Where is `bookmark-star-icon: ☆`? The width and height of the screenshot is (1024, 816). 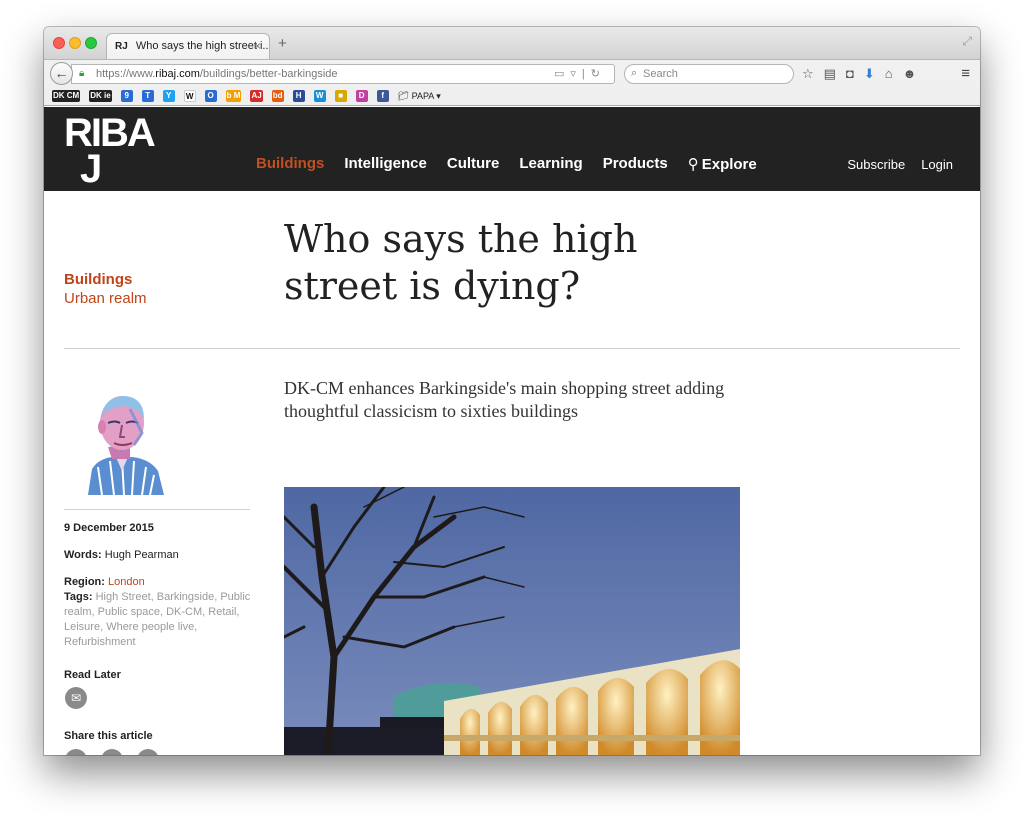
bookmark-star-icon: ☆ is located at coordinates (808, 74).